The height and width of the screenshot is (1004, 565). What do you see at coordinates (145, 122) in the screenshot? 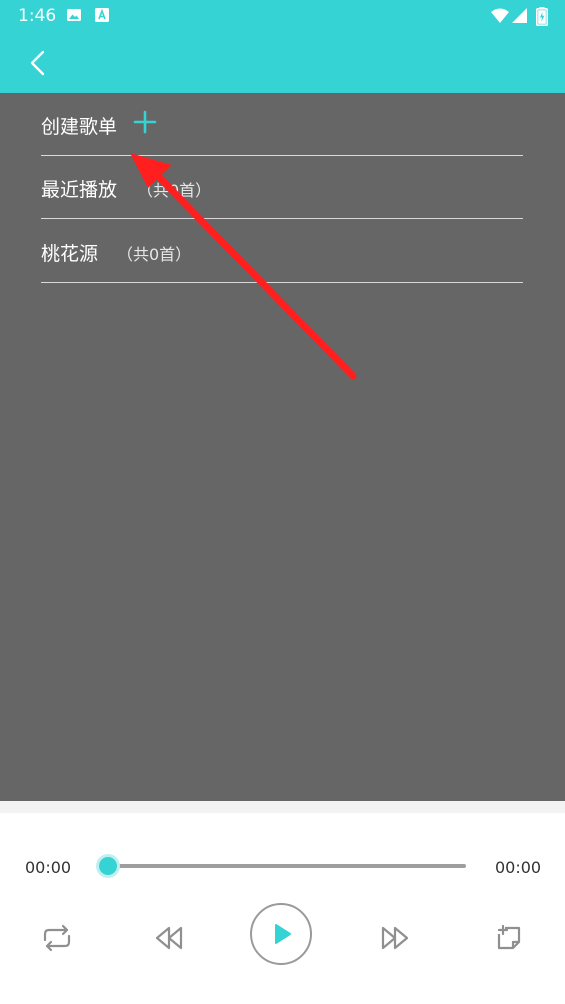
I see `add-playlist-icon` at bounding box center [145, 122].